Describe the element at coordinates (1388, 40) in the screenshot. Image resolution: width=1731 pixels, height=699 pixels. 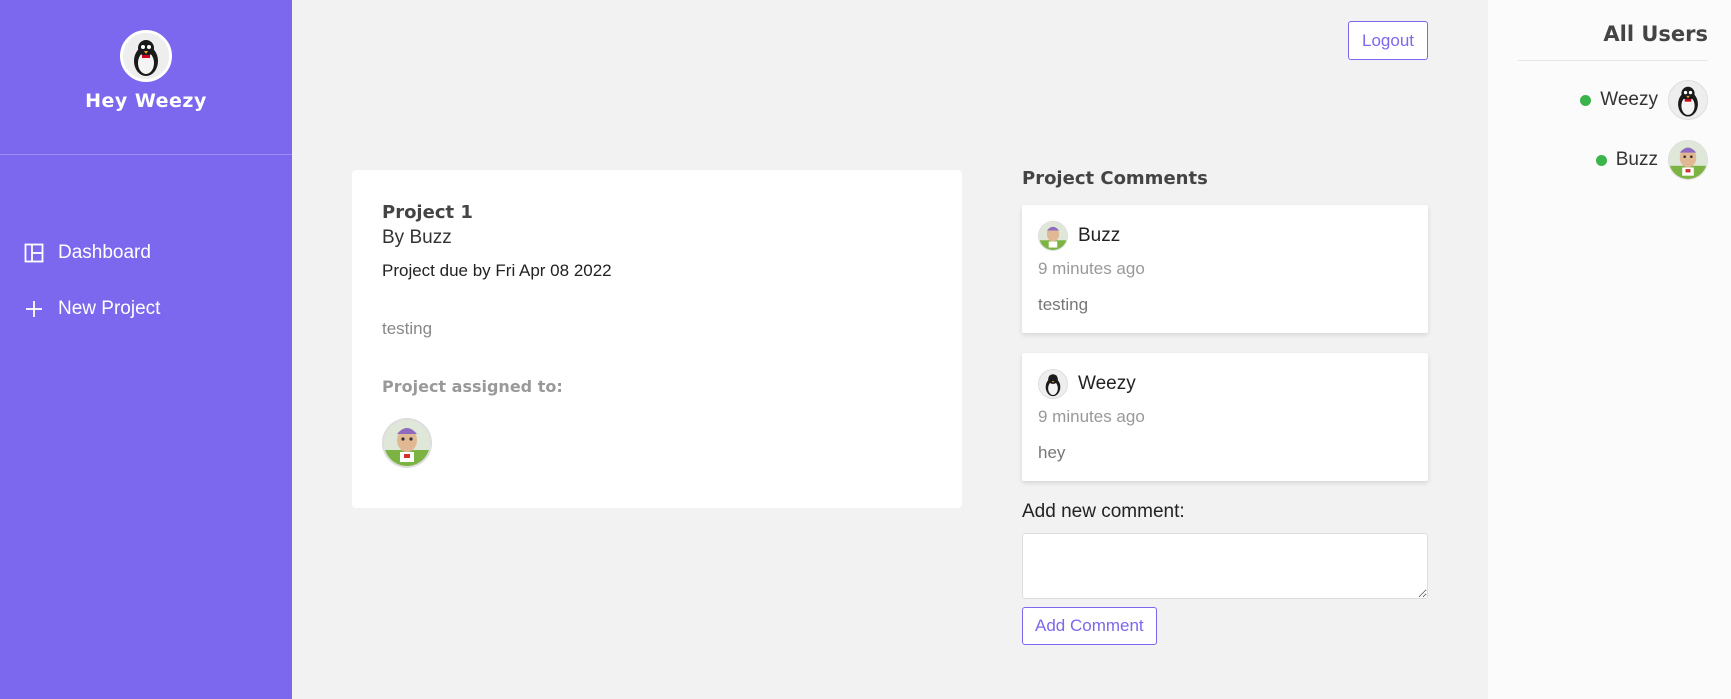
I see `logout-button: Logout` at that location.